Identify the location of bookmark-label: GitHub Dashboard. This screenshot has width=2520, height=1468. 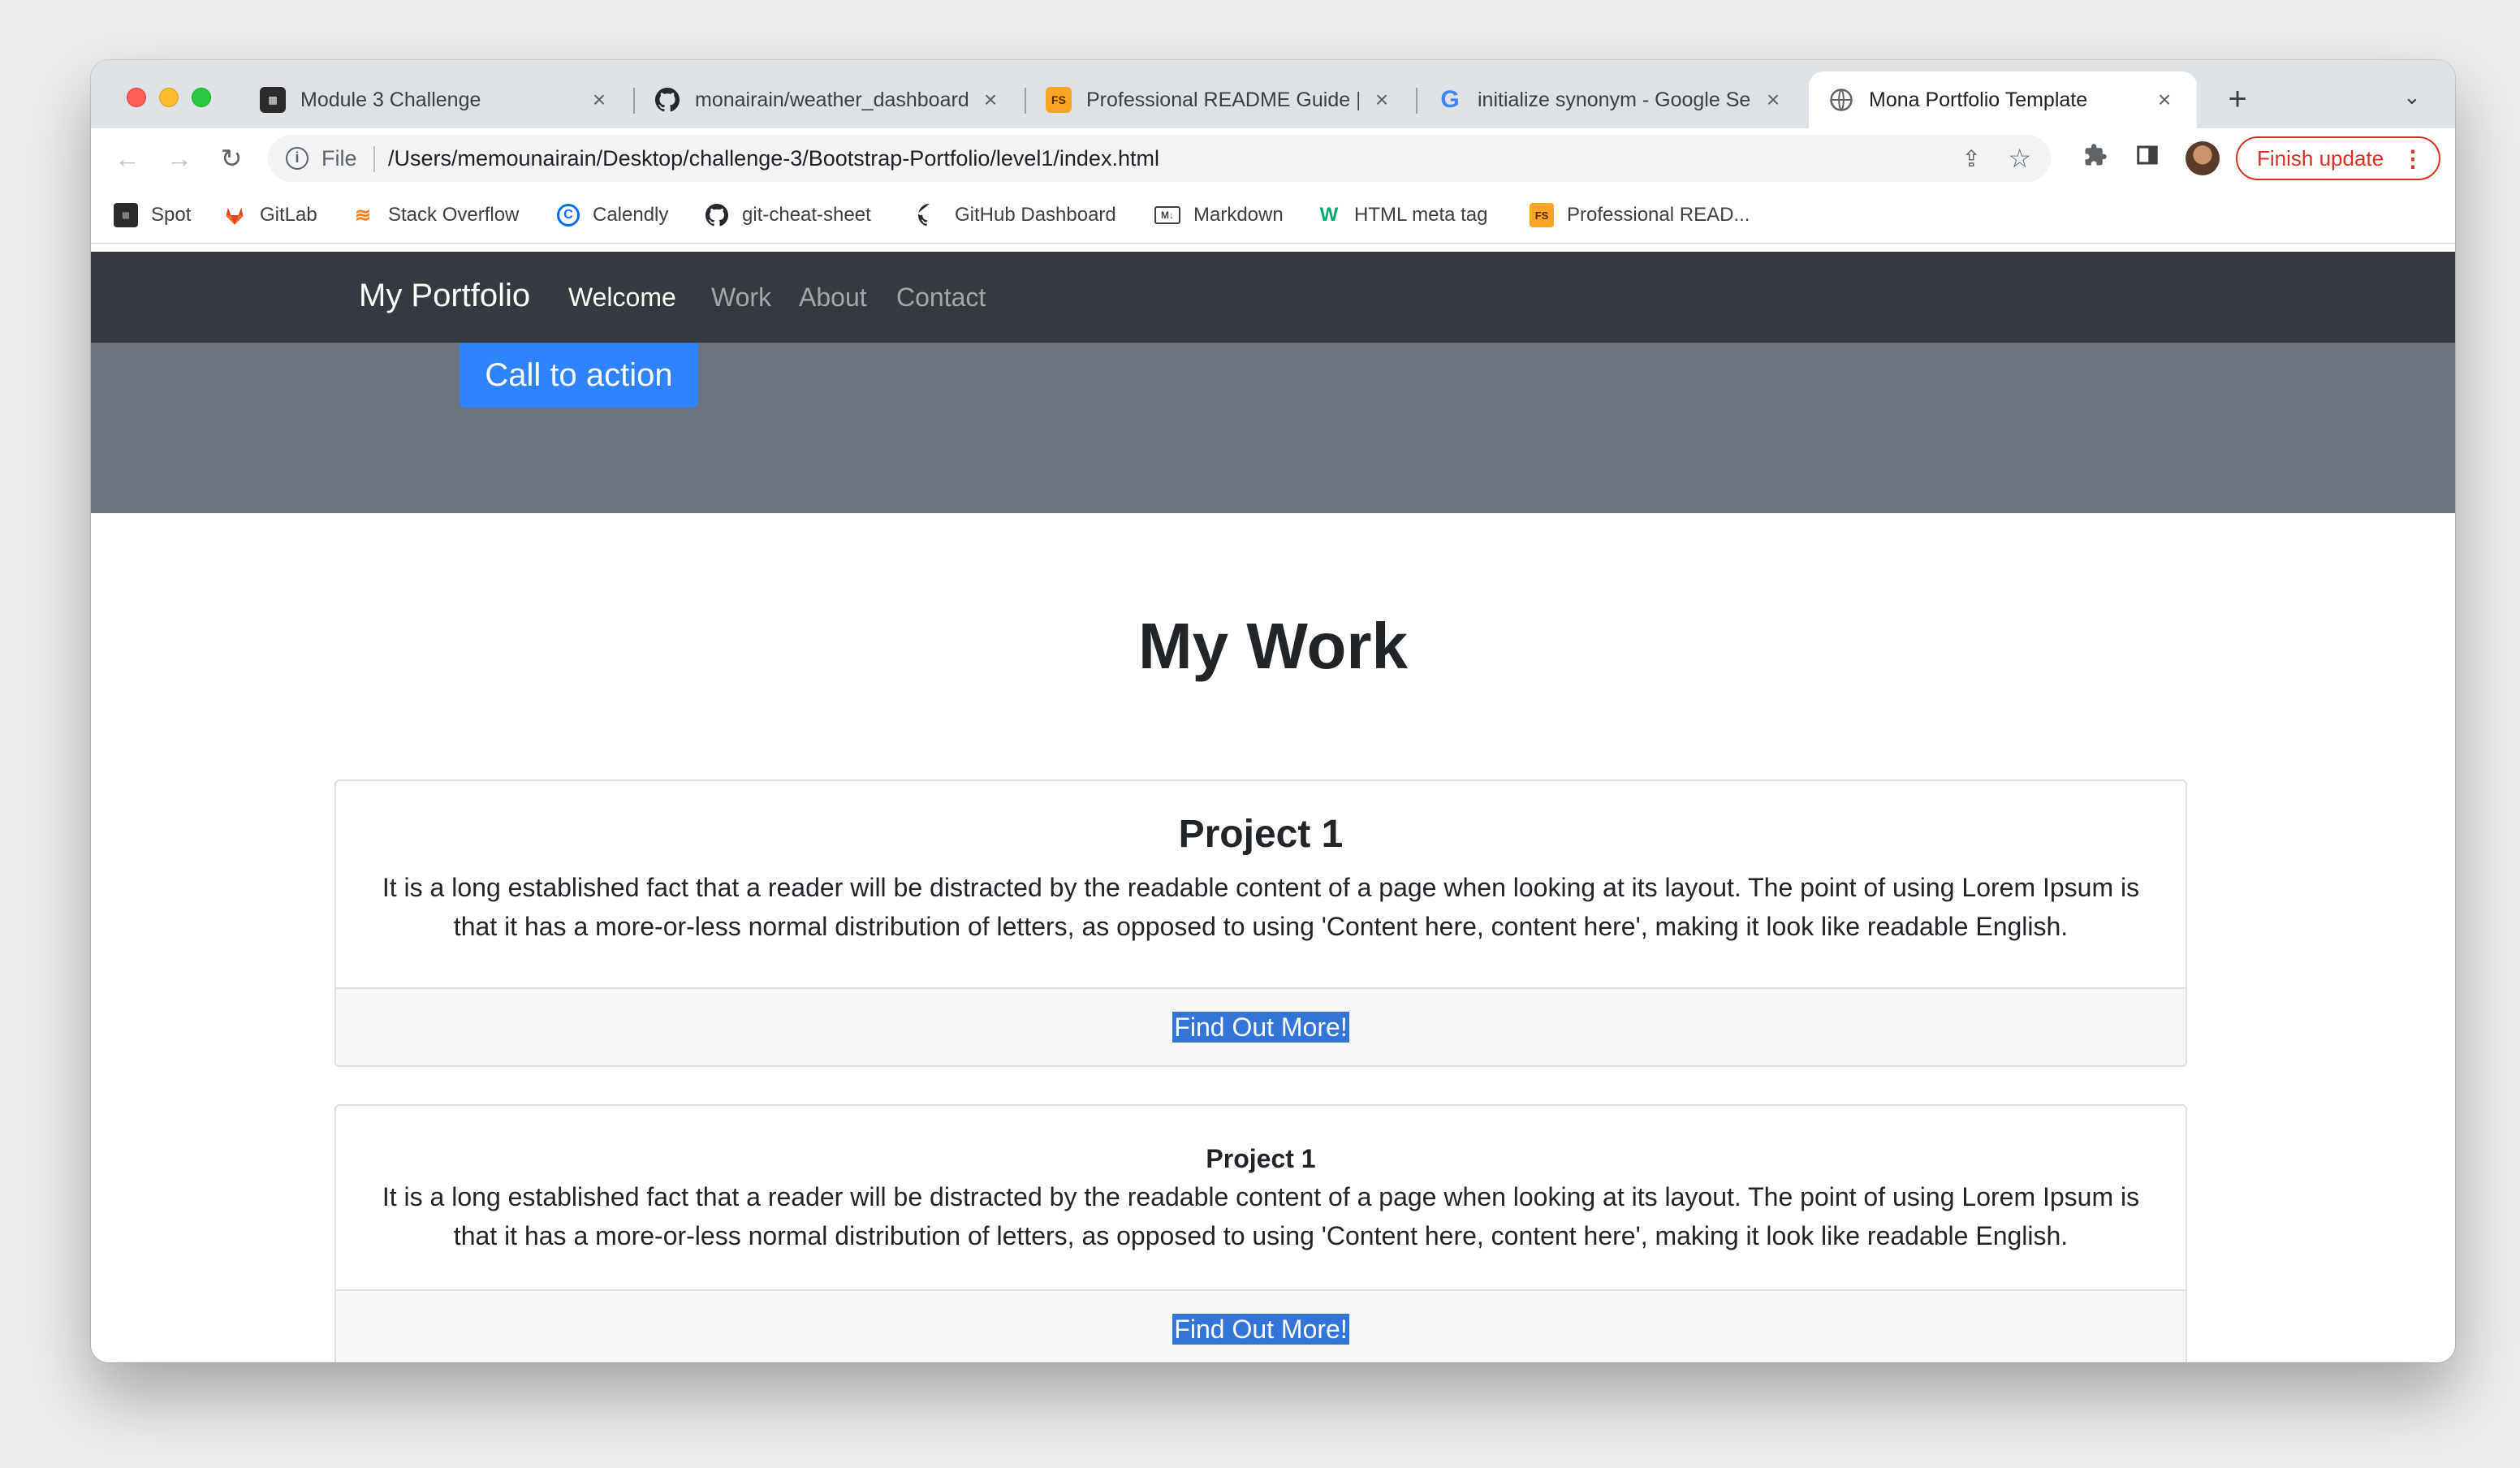
(1036, 215).